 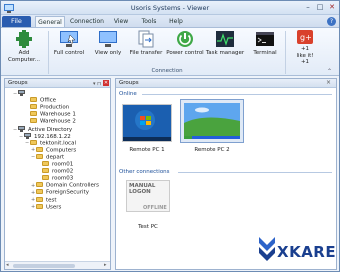 What do you see at coordinates (225, 53) in the screenshot?
I see `task-manager-label: Task manager` at bounding box center [225, 53].